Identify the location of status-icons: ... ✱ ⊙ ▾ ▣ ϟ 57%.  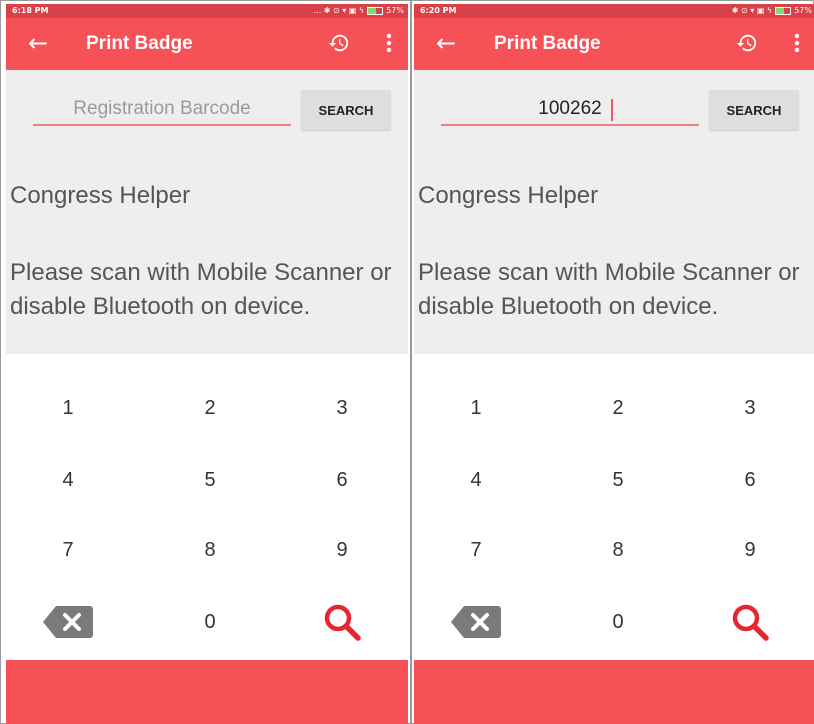
(359, 11).